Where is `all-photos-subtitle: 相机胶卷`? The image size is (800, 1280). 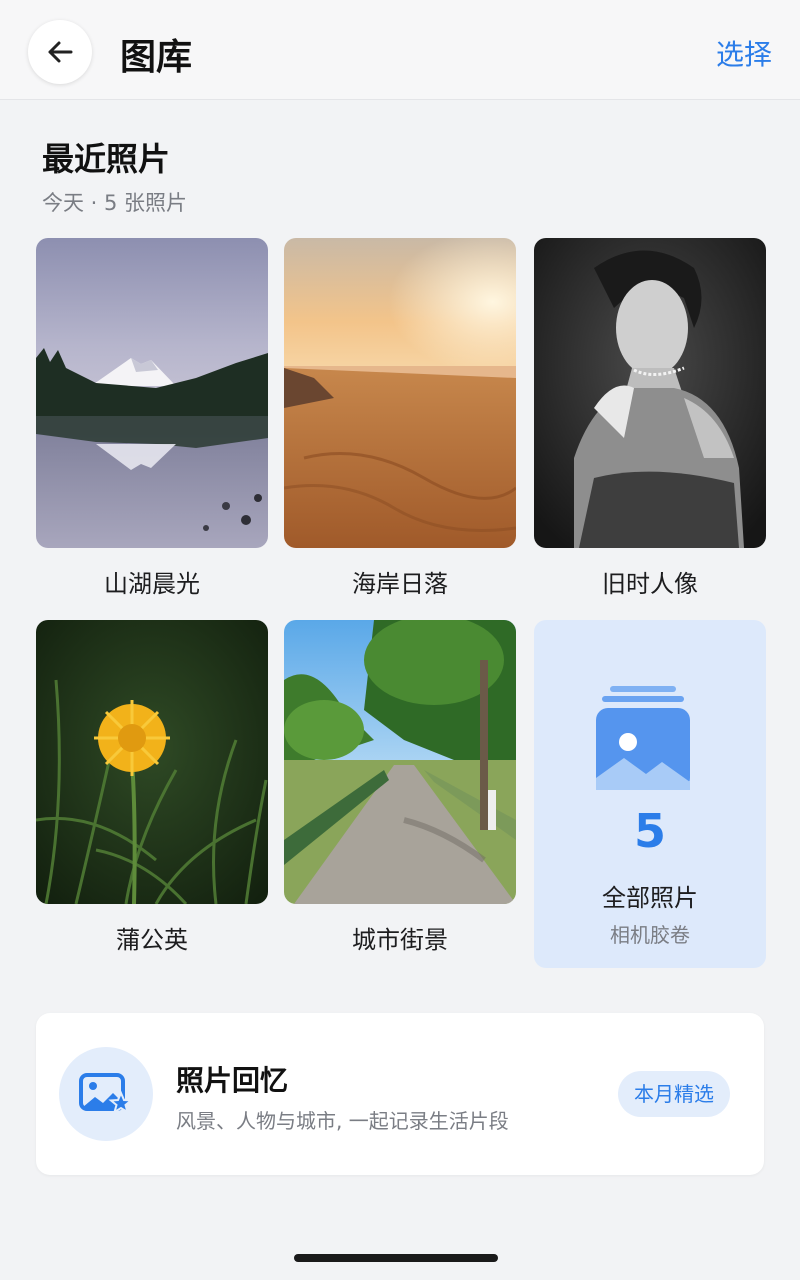
all-photos-subtitle: 相机胶卷 is located at coordinates (650, 935).